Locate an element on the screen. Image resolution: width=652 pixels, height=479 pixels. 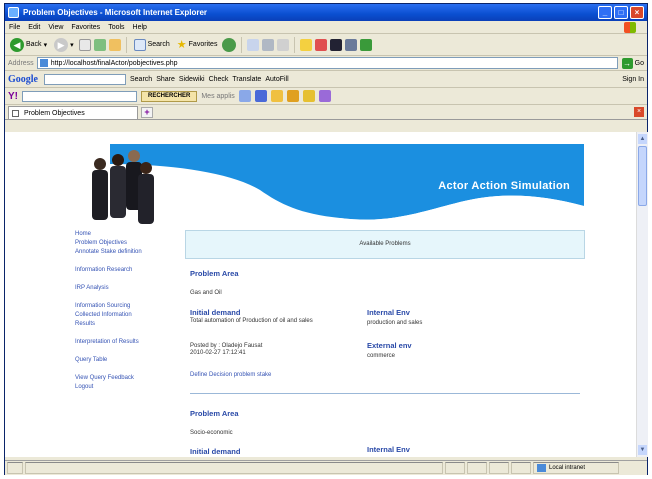
external-env-value: commerce is located at coordinates (381, 356).